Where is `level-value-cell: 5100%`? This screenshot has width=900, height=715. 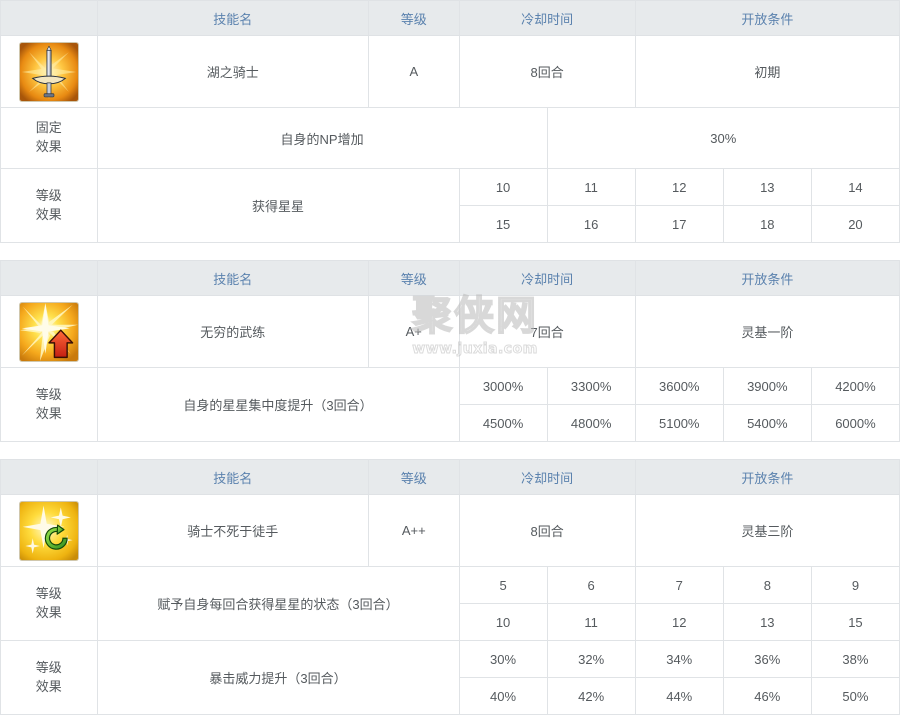
level-value-cell: 5100% is located at coordinates (679, 423).